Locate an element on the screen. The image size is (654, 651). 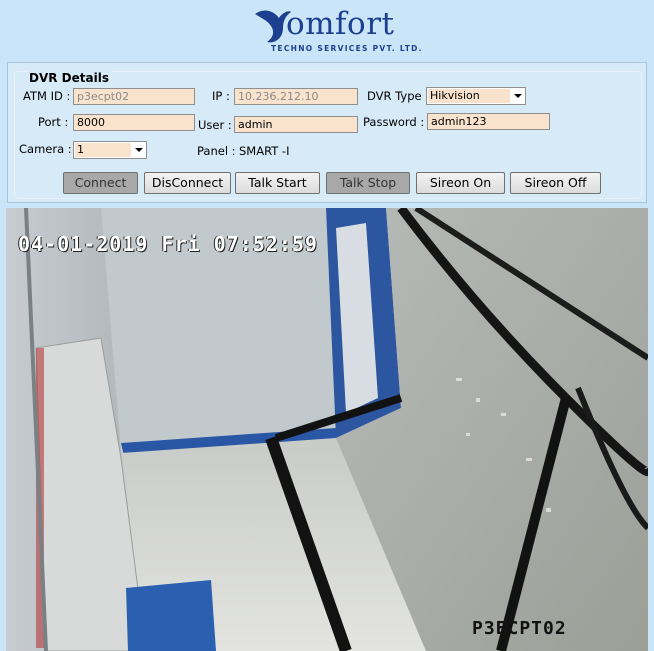
panel-value: SMART -I is located at coordinates (264, 151).